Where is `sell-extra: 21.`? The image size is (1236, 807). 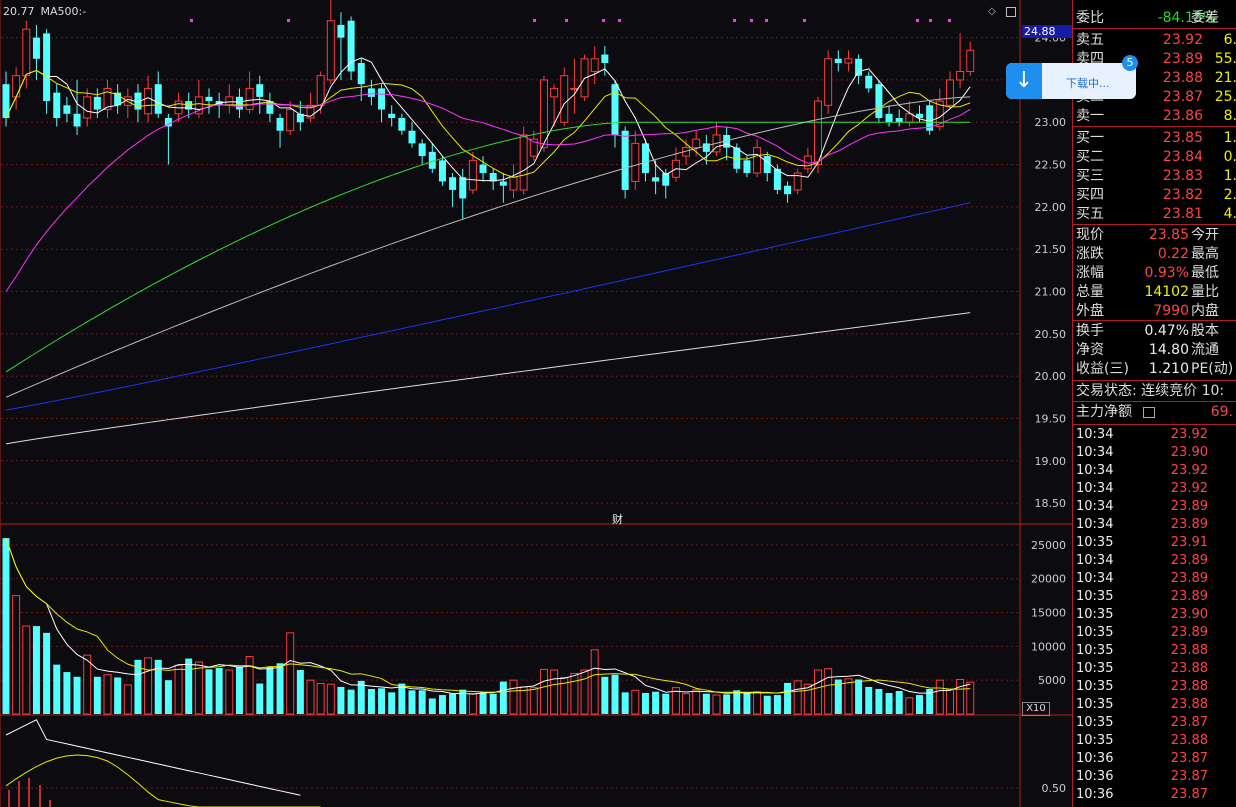
sell-extra: 21. is located at coordinates (1225, 78).